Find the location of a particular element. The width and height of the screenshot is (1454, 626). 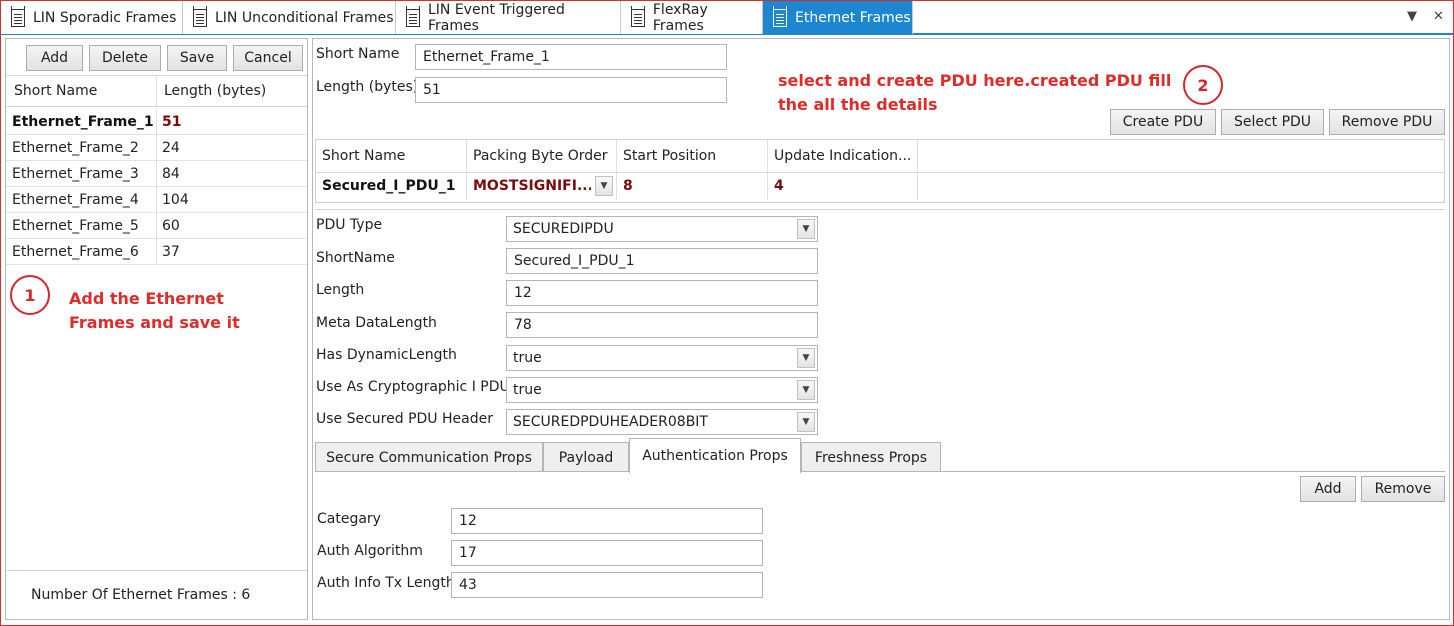

tab-label: LIN Unconditional Frames is located at coordinates (304, 17).